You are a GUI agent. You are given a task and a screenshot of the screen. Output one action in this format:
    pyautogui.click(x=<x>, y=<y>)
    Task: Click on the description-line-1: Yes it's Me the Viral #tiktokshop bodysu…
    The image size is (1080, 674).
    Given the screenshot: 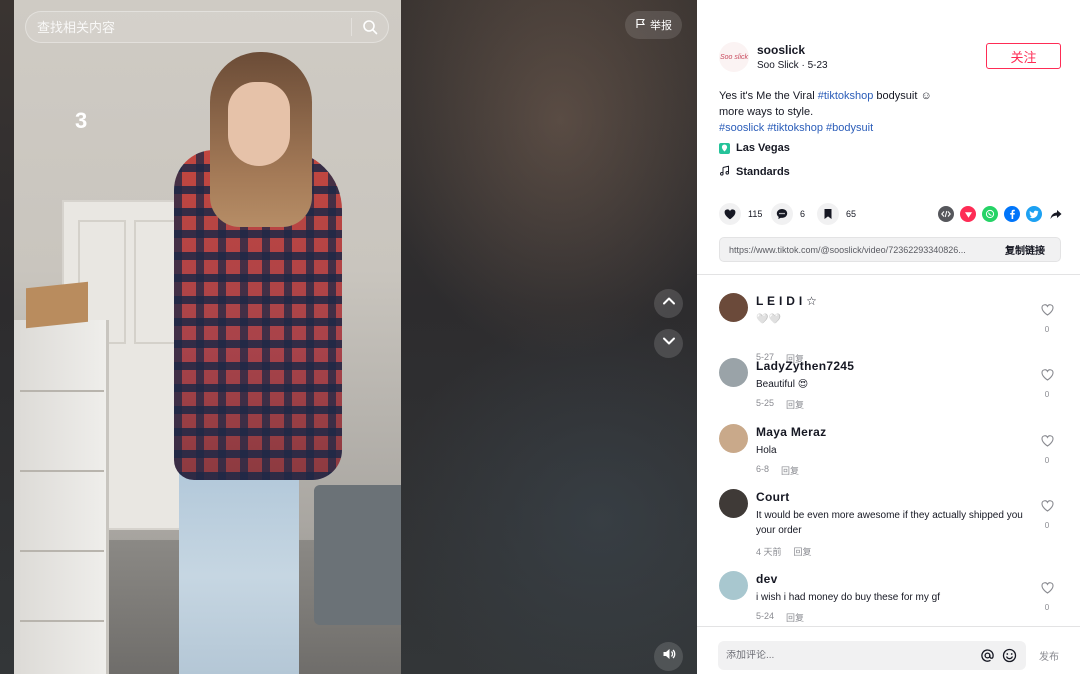 What is the action you would take?
    pyautogui.click(x=884, y=96)
    